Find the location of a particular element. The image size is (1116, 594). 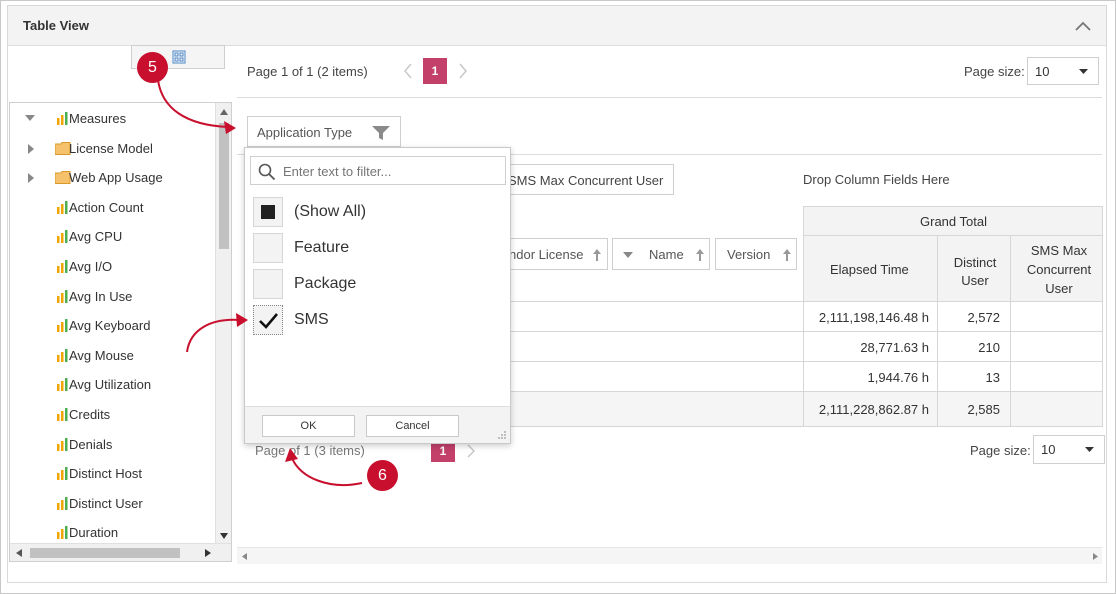

field-list-item: Avg Mouse is located at coordinates (112, 356).